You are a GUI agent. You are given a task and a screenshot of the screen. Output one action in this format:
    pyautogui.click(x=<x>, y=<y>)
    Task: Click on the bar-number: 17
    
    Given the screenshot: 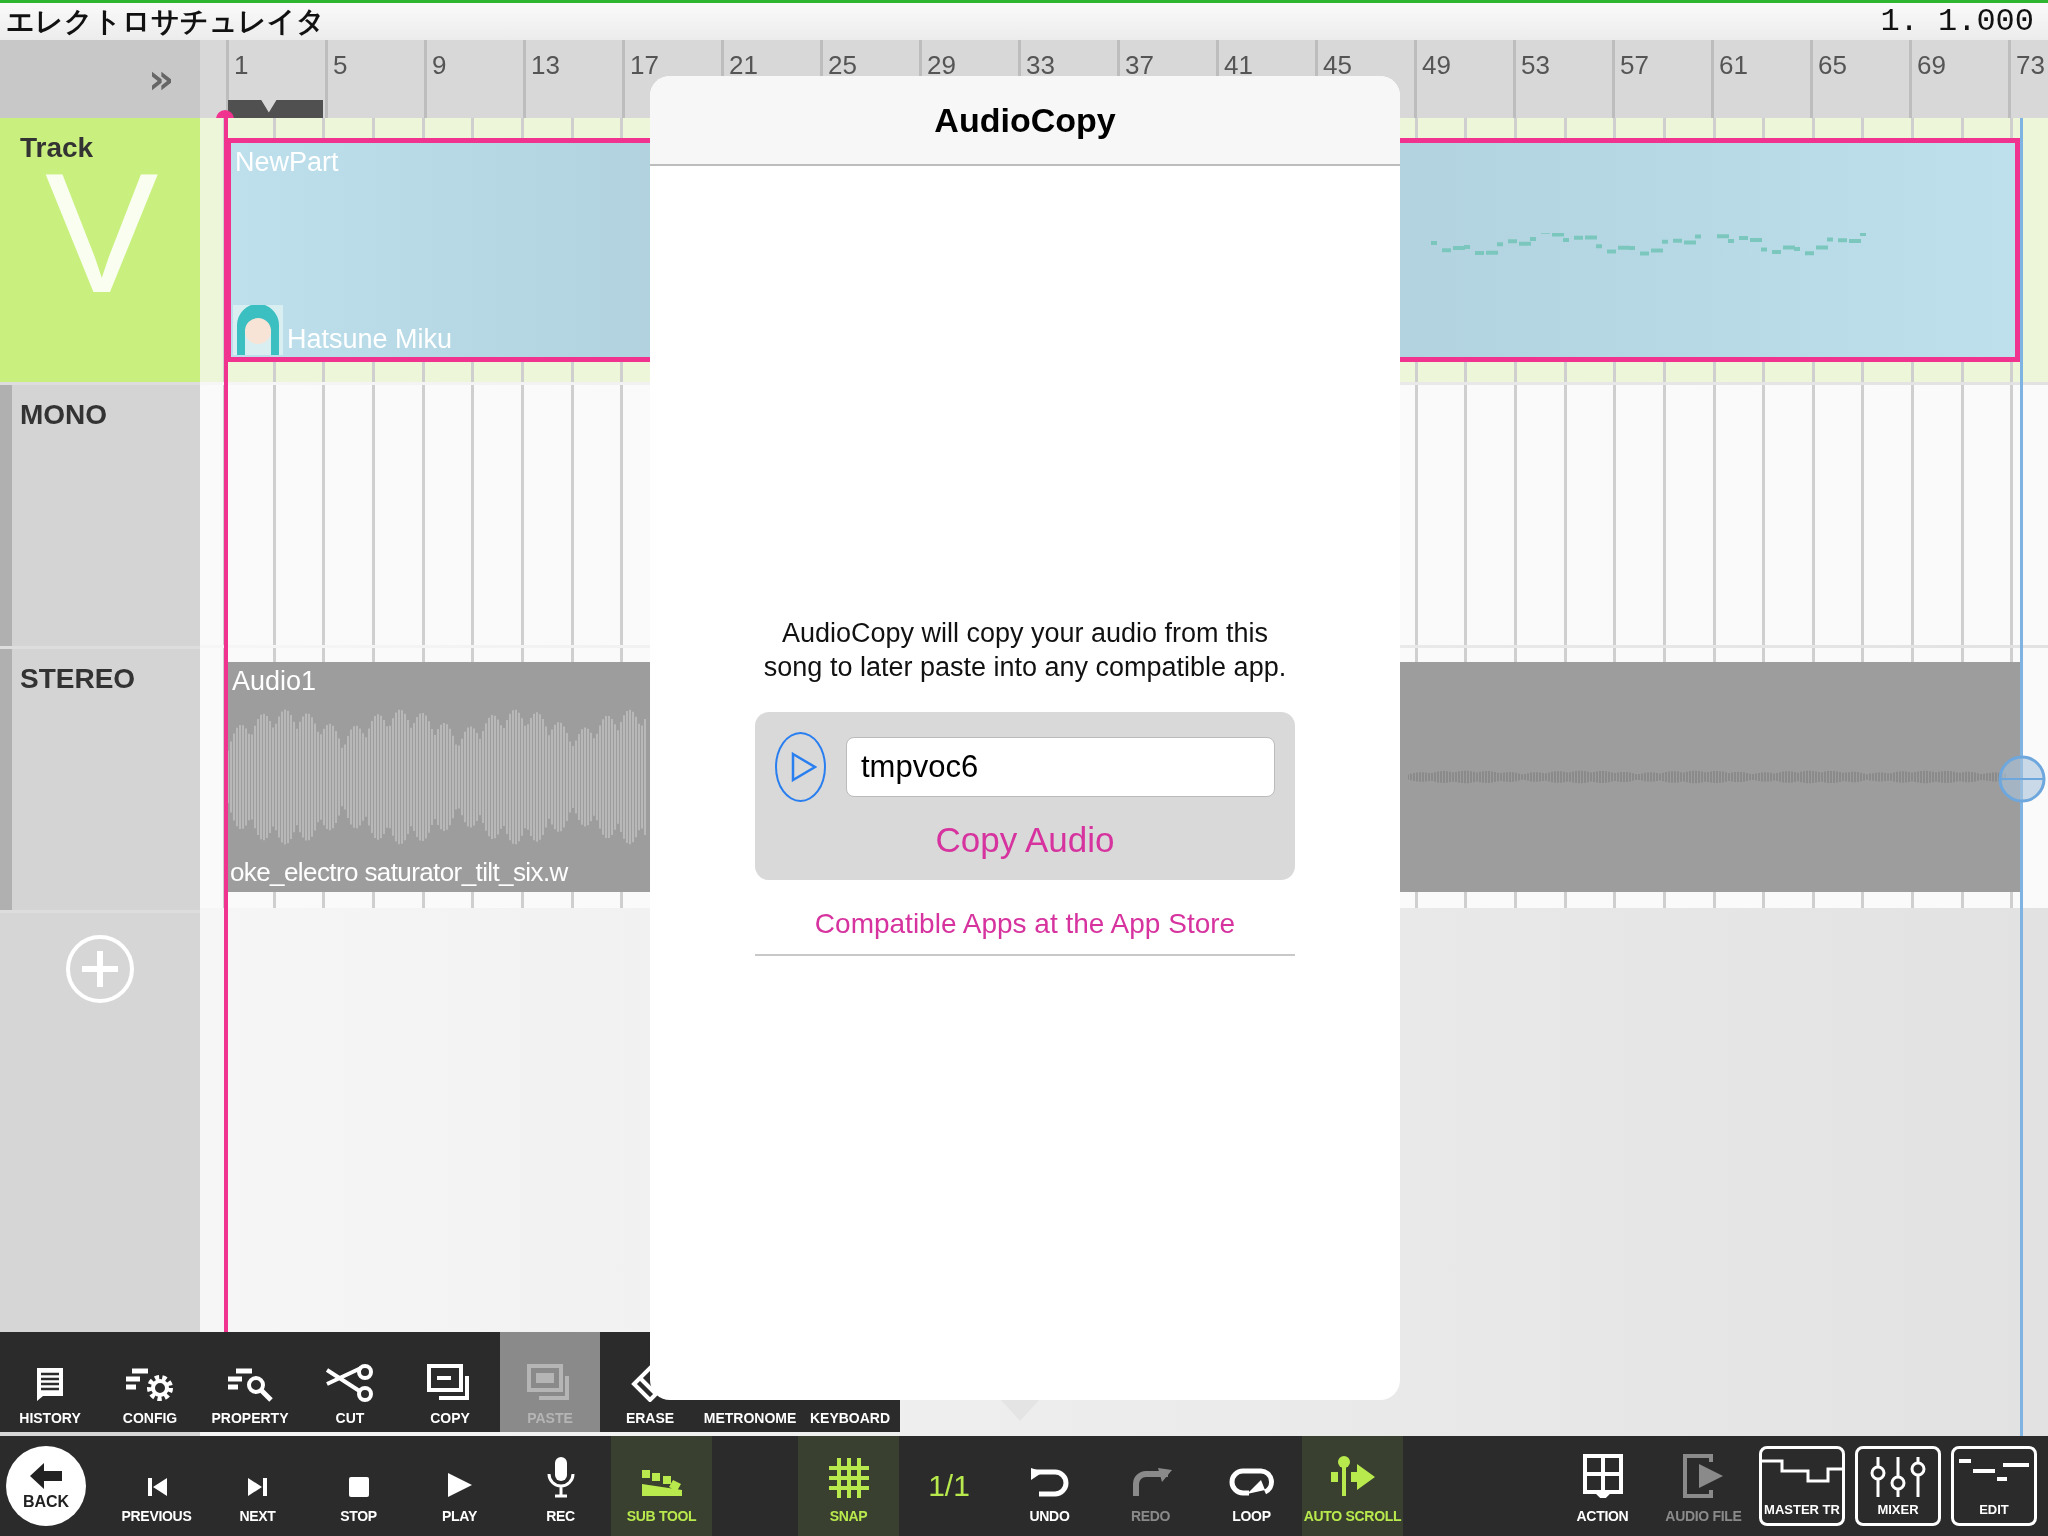 What is the action you would take?
    pyautogui.click(x=644, y=65)
    